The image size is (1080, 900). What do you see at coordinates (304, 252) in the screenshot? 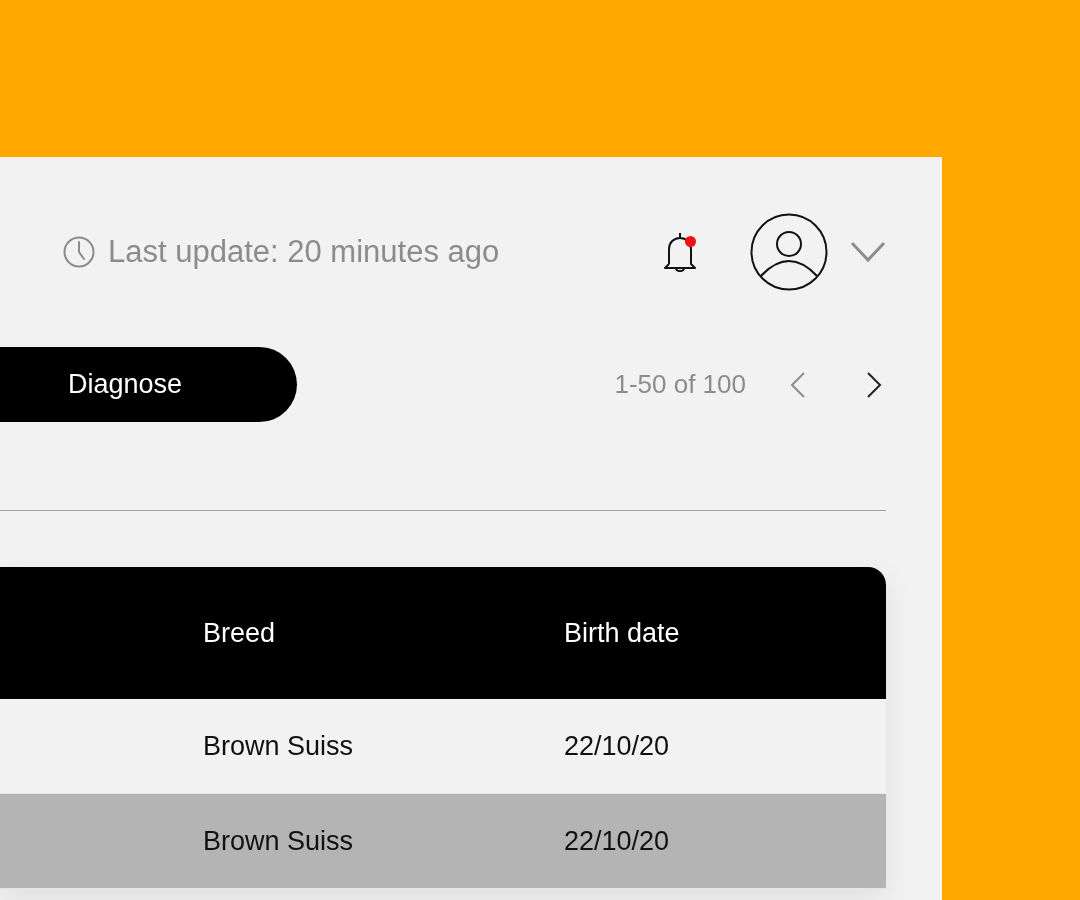
I see `last-update-text: Last update: 20 minutes ago` at bounding box center [304, 252].